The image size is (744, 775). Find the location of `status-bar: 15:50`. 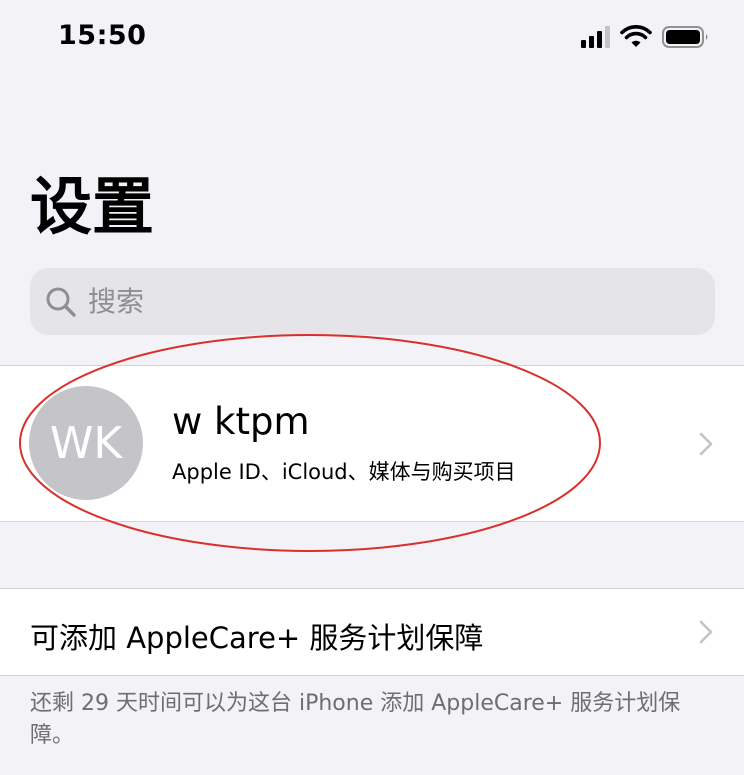

status-bar: 15:50 is located at coordinates (372, 40).